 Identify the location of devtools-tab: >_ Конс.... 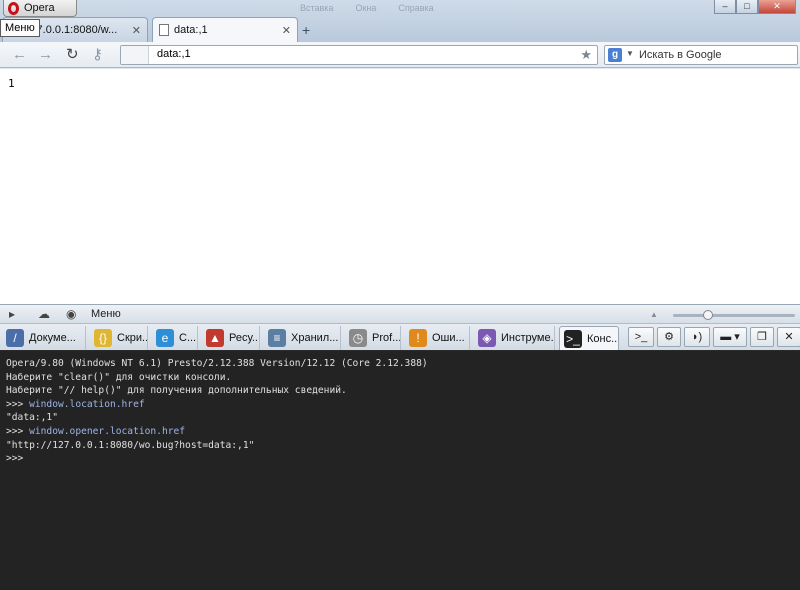
(589, 338).